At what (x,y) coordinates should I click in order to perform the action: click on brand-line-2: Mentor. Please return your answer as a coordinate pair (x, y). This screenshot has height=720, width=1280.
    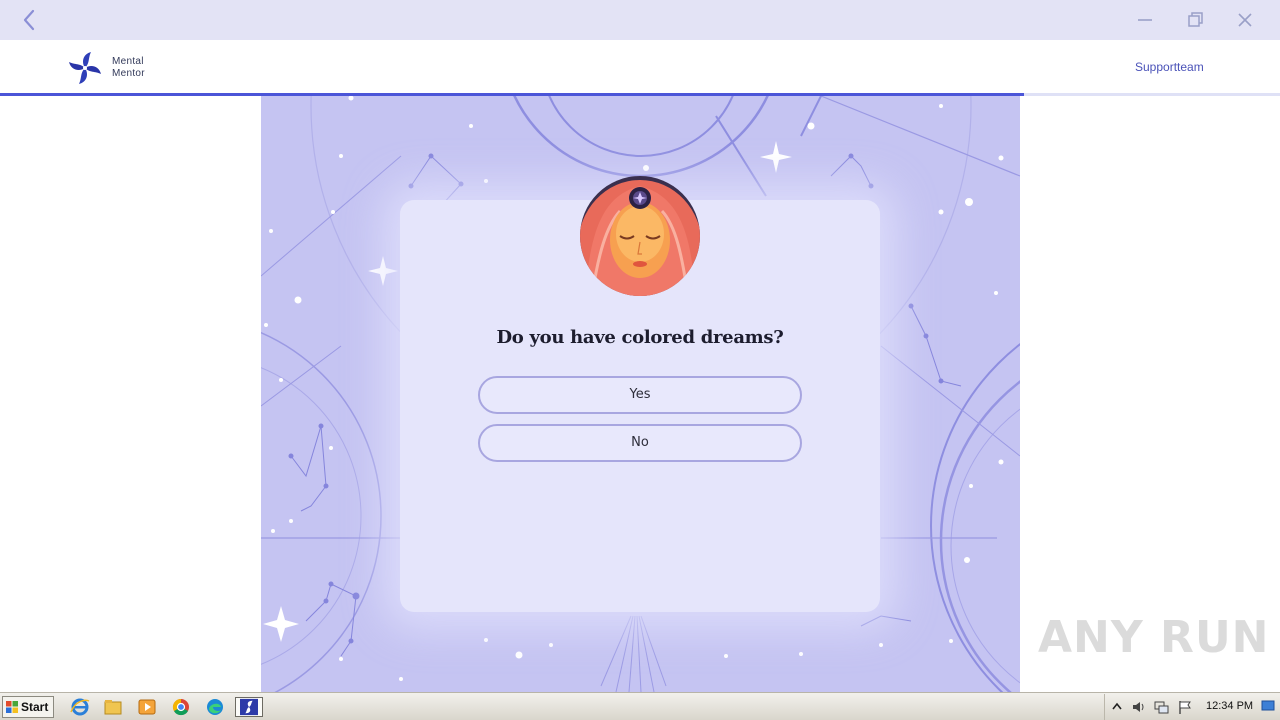
    Looking at the image, I should click on (128, 73).